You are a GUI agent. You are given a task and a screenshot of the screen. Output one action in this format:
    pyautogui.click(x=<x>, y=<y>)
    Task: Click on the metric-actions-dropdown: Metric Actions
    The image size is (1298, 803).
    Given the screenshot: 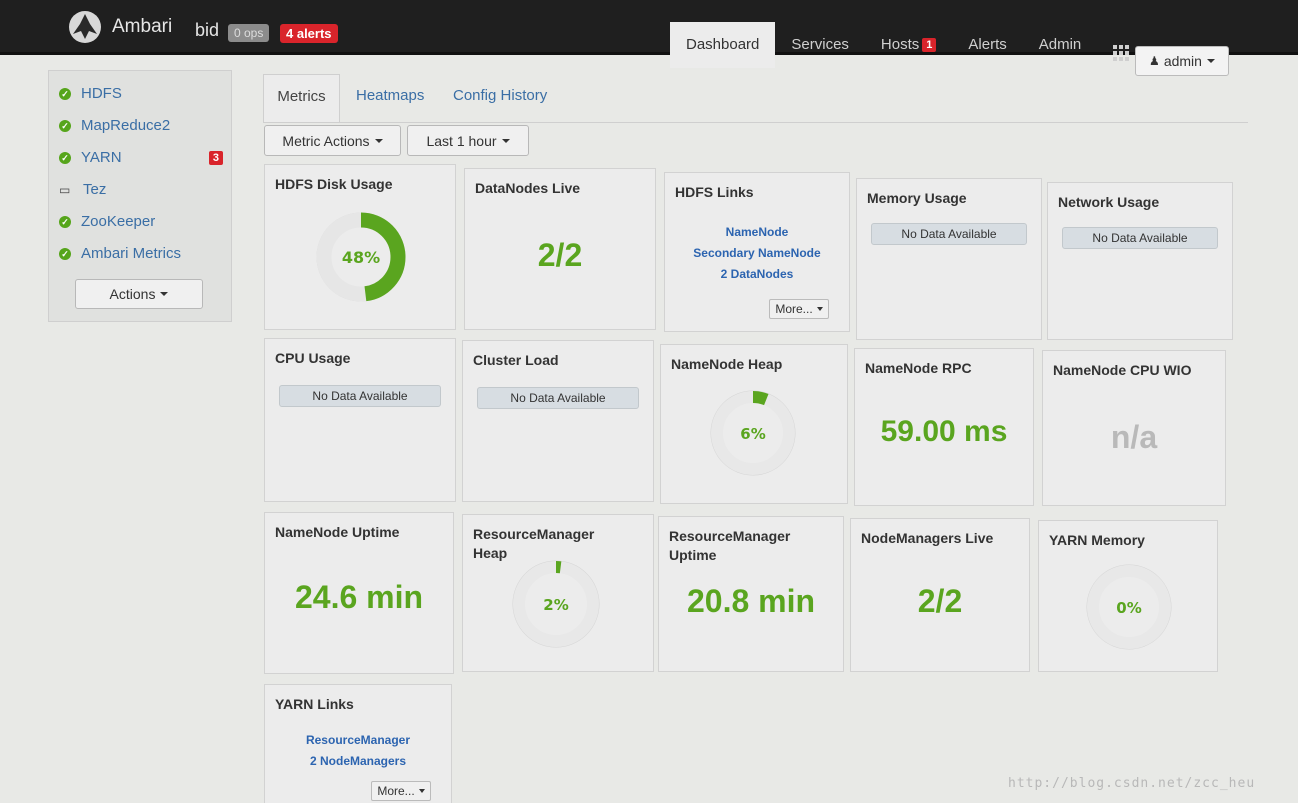 What is the action you would take?
    pyautogui.click(x=332, y=140)
    